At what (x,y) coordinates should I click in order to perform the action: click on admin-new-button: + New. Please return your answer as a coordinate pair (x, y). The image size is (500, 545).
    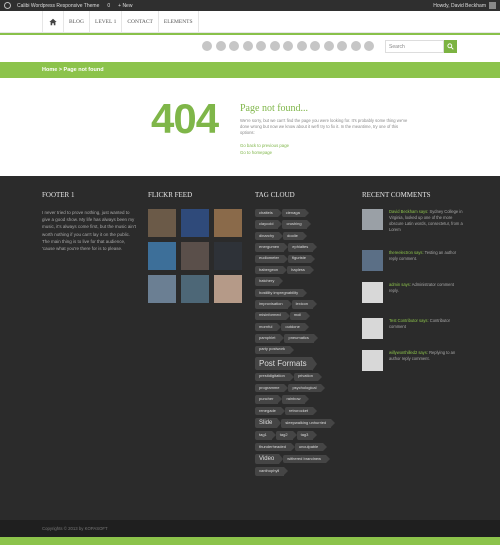
    Looking at the image, I should click on (125, 6).